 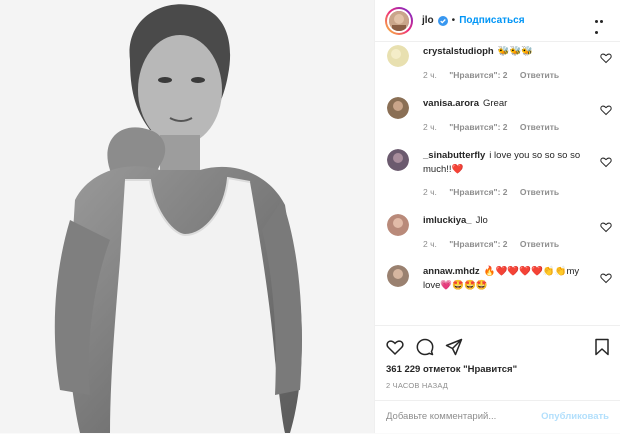 What do you see at coordinates (575, 416) in the screenshot?
I see `publish-button: Опубликовать` at bounding box center [575, 416].